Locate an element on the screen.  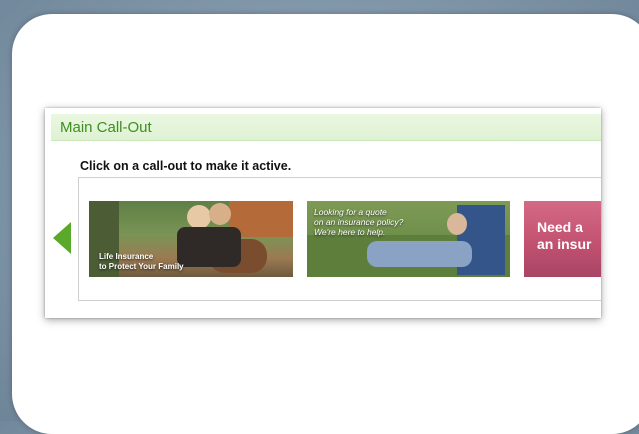
man-head is located at coordinates (457, 224).